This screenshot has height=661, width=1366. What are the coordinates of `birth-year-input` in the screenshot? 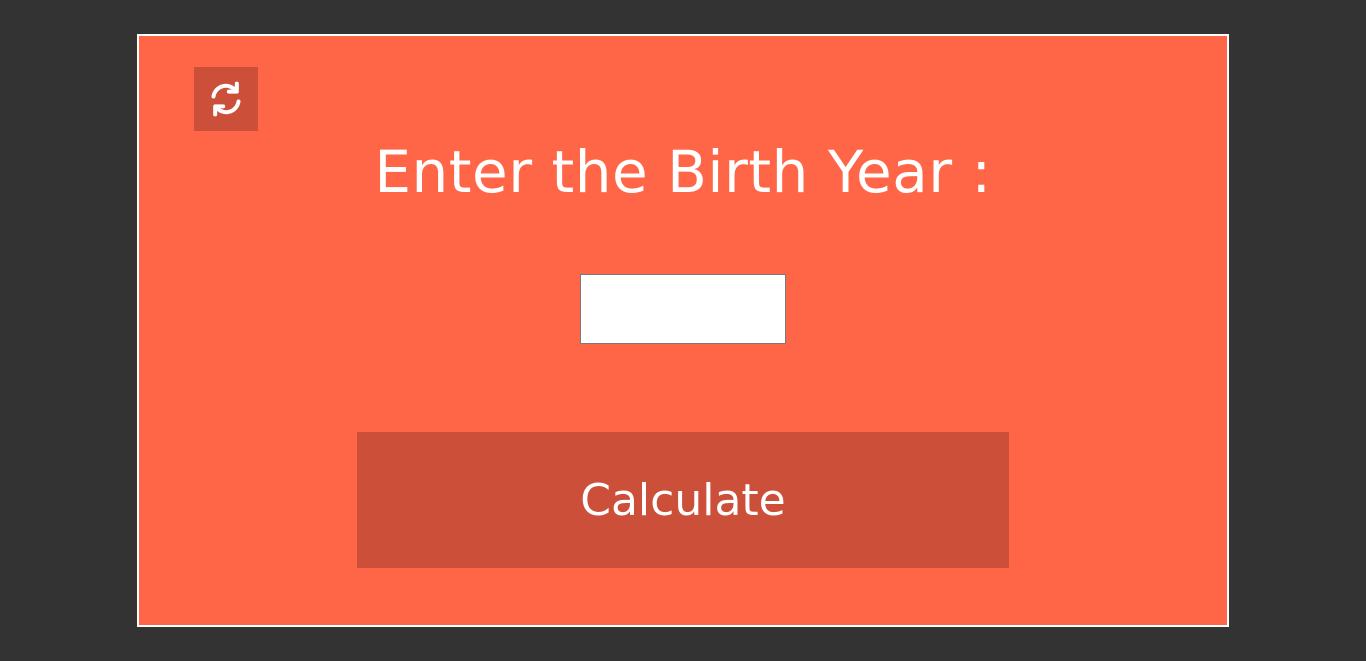 It's located at (683, 309).